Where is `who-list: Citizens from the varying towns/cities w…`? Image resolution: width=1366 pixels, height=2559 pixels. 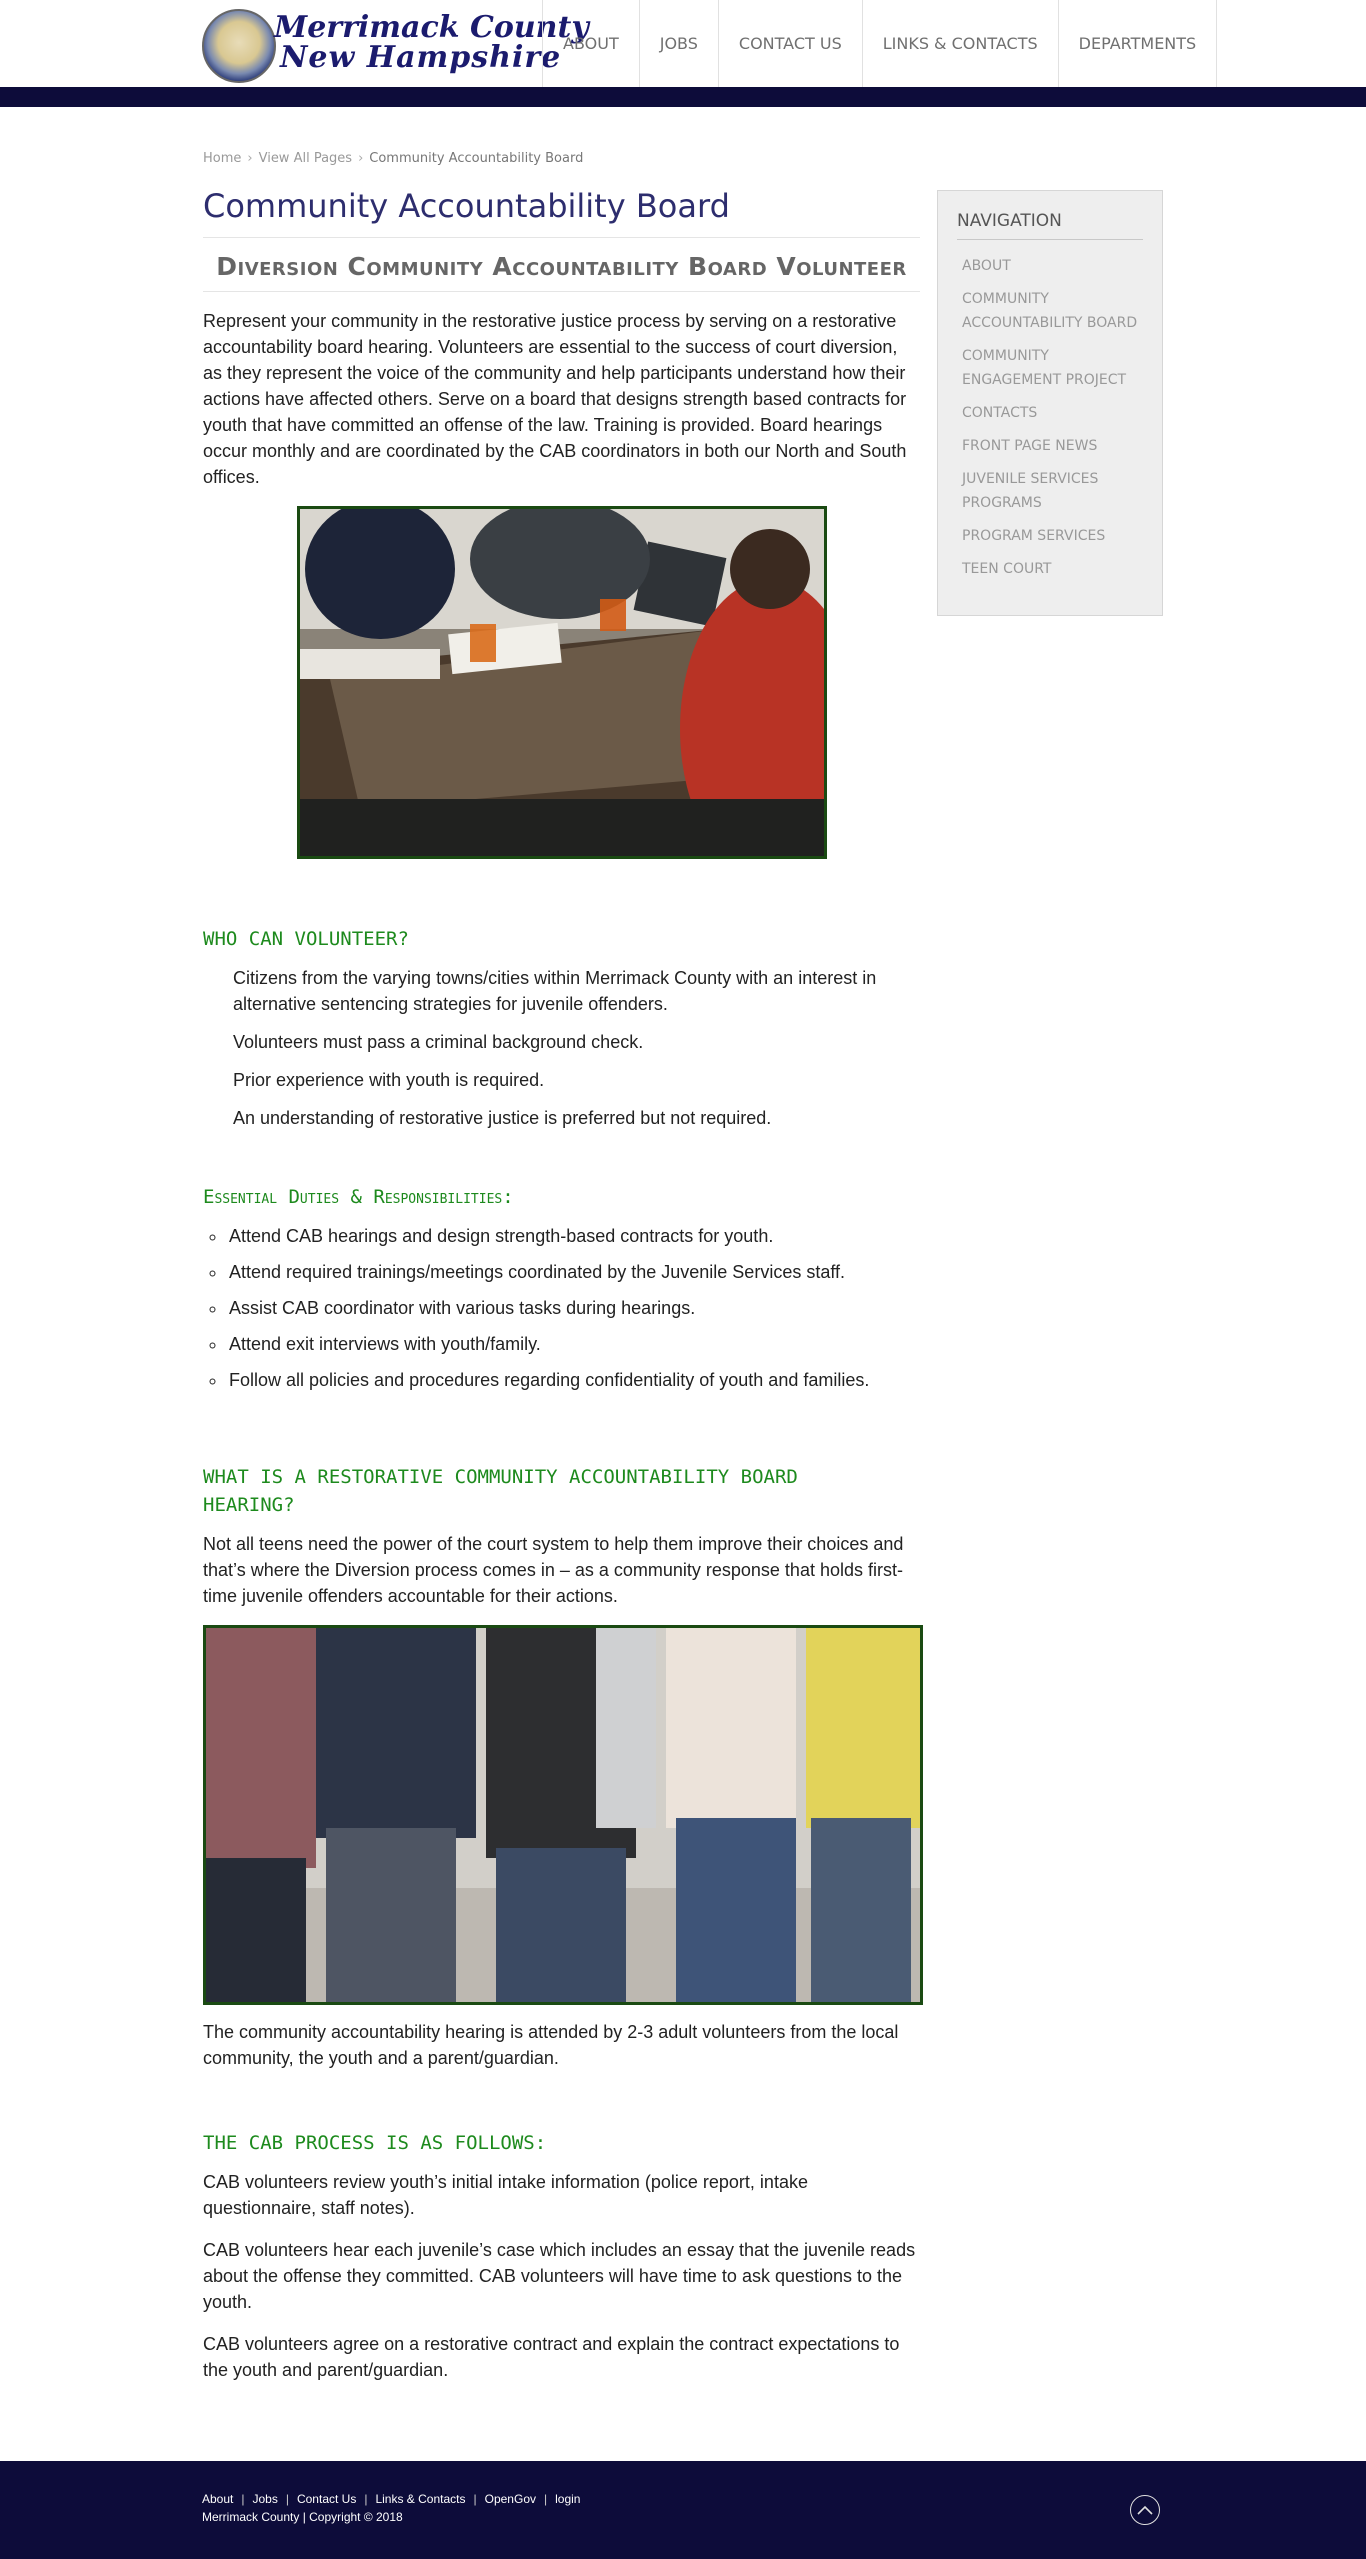
who-list: Citizens from the varying towns/cities w… is located at coordinates (561, 1048).